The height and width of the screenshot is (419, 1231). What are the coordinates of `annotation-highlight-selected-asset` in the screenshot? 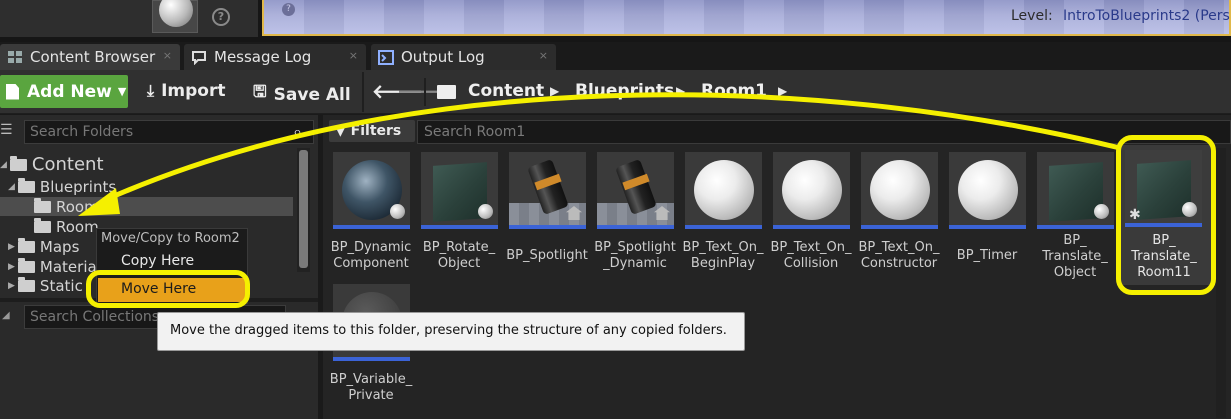 It's located at (1166, 215).